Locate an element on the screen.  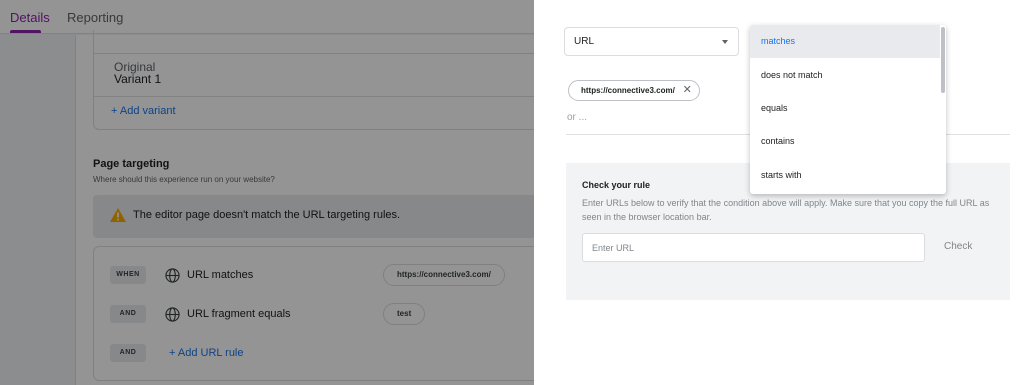
check-button: Check is located at coordinates (958, 246).